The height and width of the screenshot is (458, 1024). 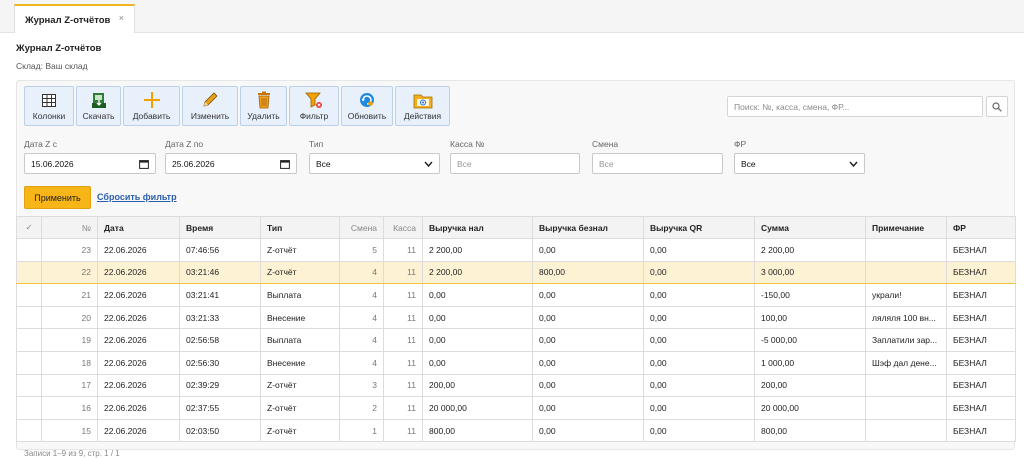 I want to click on cell-time: 02:37:55, so click(x=220, y=408).